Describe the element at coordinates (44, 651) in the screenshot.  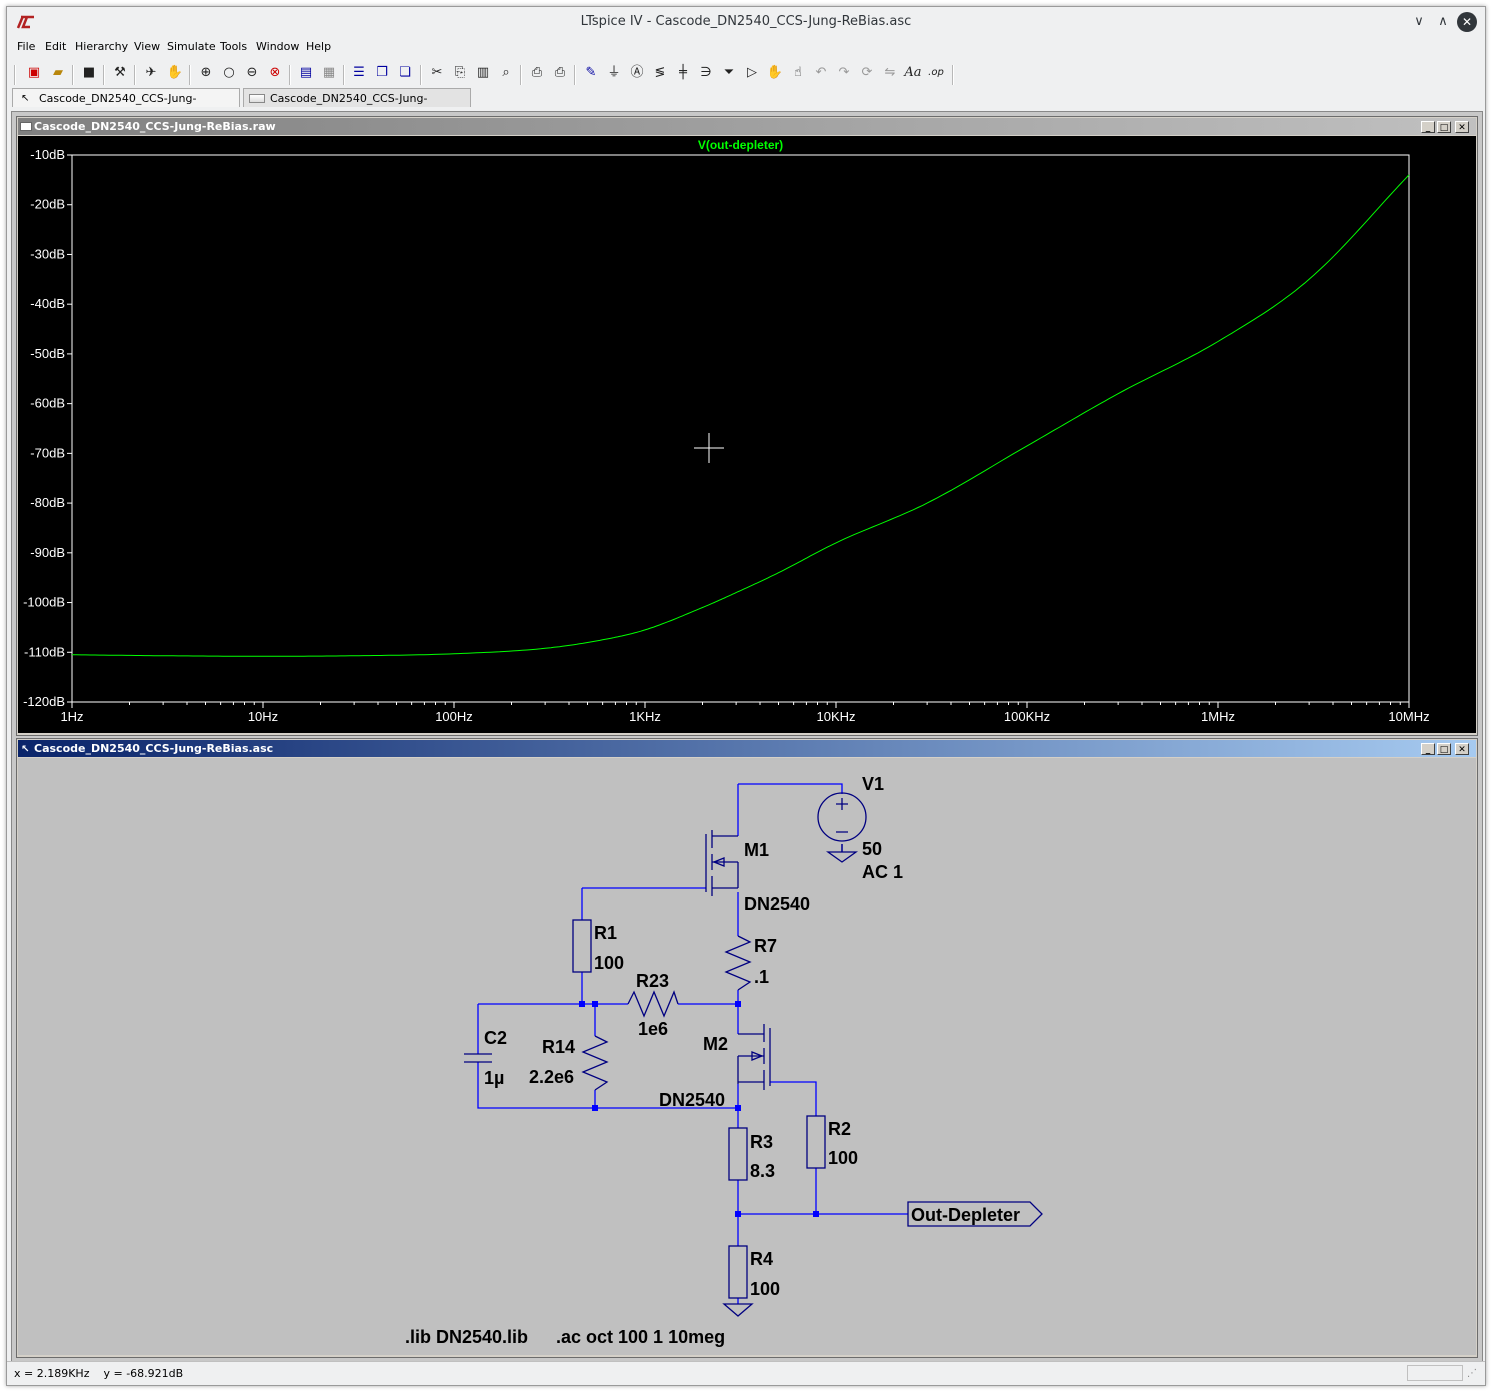
I see `y-tick-label: -110dB` at that location.